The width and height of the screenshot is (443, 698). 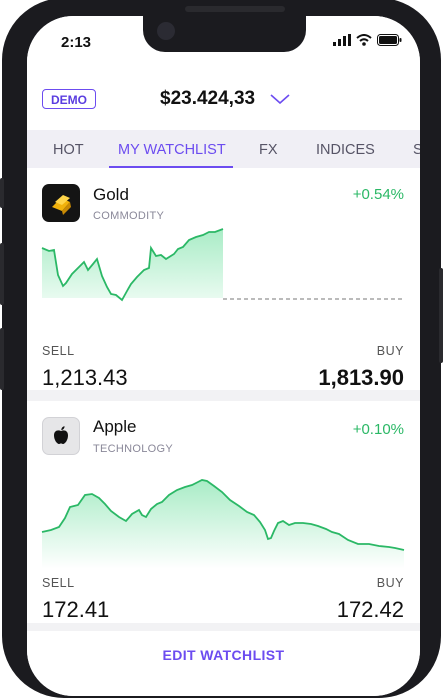 What do you see at coordinates (223, 524) in the screenshot?
I see `apple-sparkline` at bounding box center [223, 524].